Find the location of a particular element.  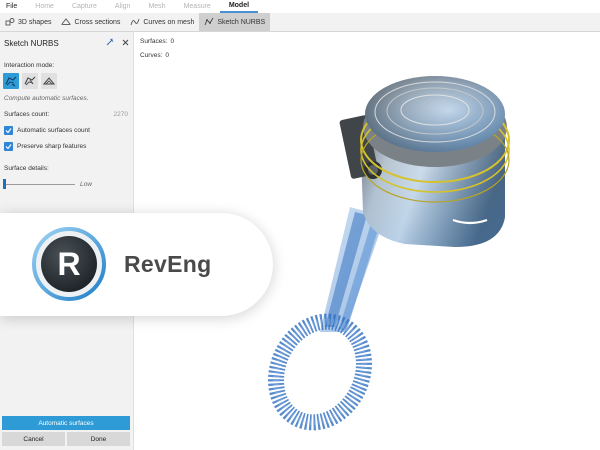

panel-title: Sketch NURBS is located at coordinates (31, 43).